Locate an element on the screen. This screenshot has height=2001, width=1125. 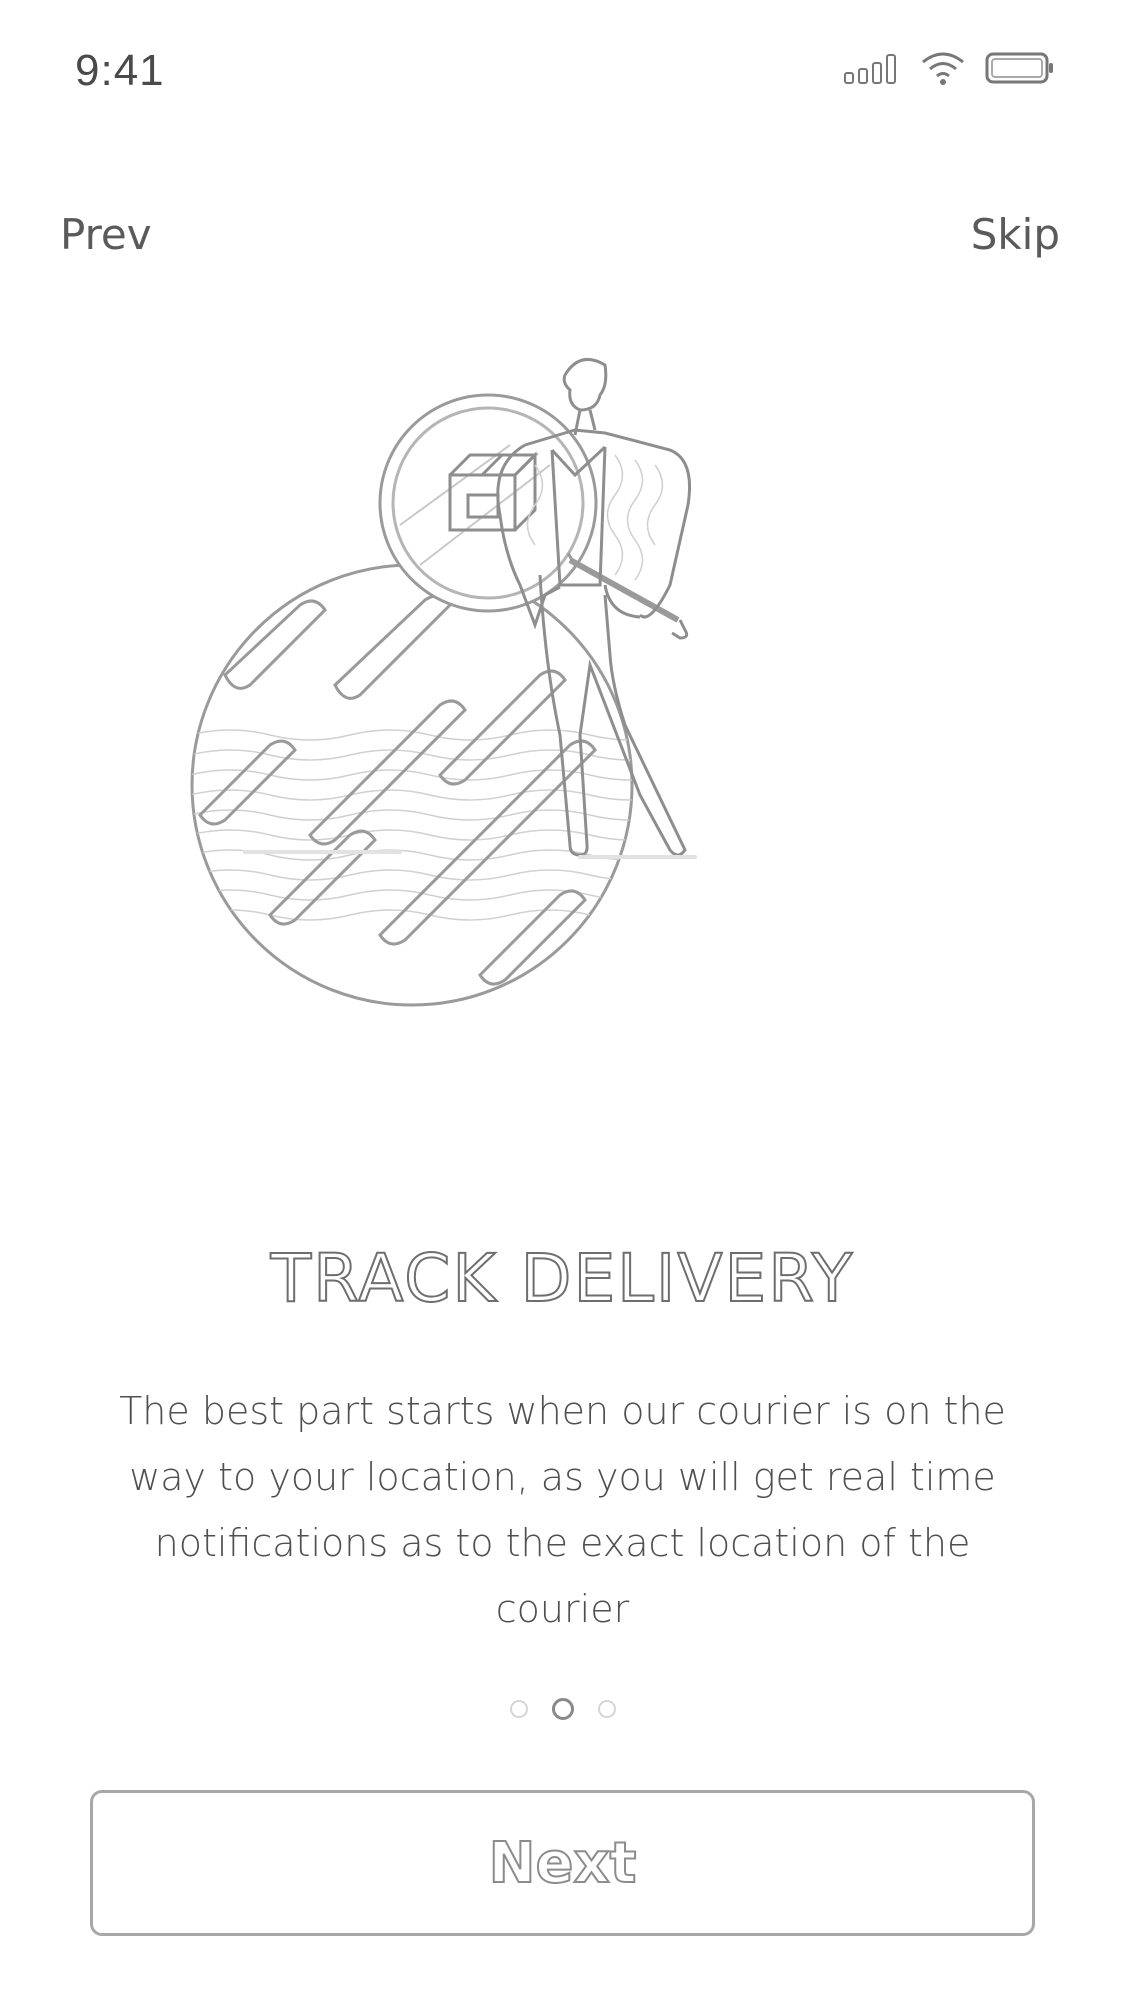
page-dot-active is located at coordinates (562, 1709).